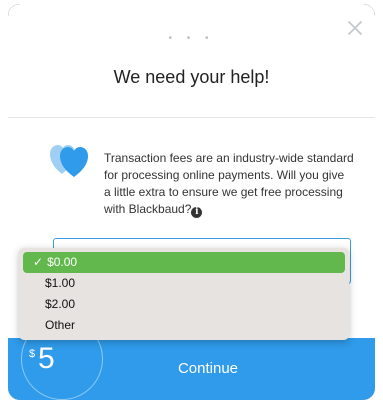 The width and height of the screenshot is (383, 404). I want to click on close-icon, so click(355, 28).